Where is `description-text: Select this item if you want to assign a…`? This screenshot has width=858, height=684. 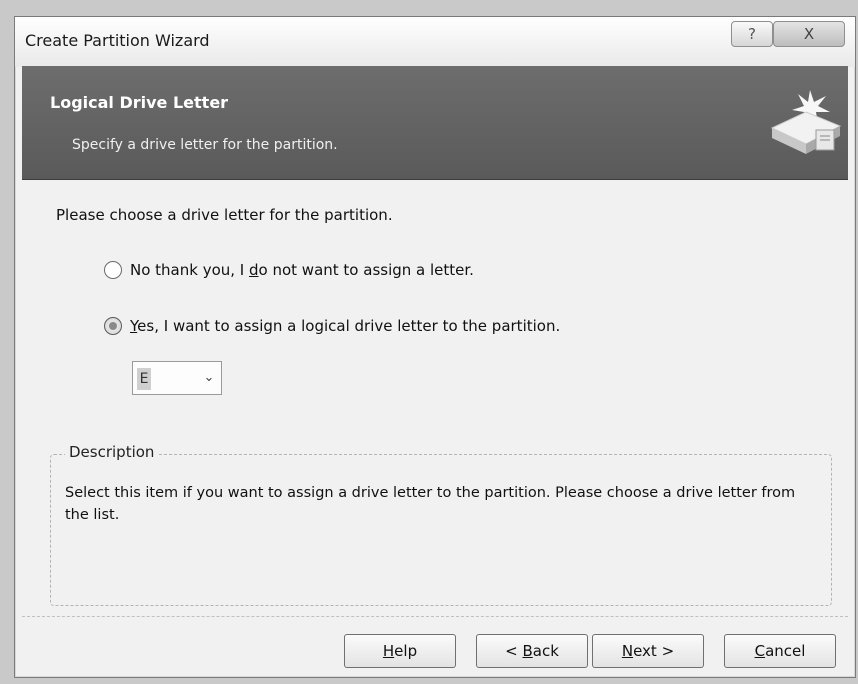
description-text: Select this item if you want to assign a… is located at coordinates (430, 504).